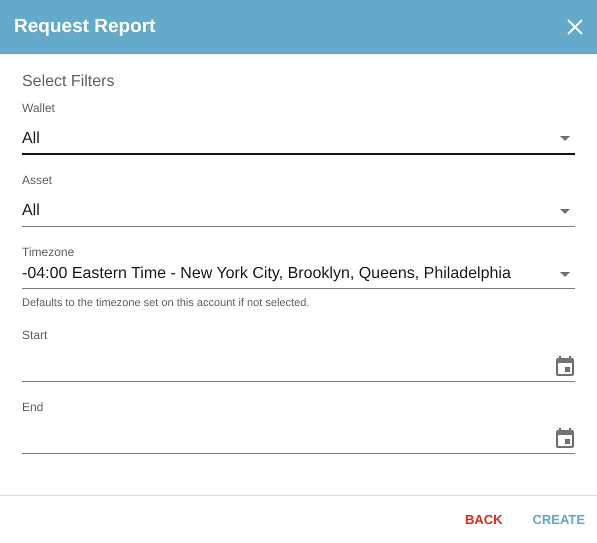 This screenshot has width=597, height=543. I want to click on back-button: BACK, so click(483, 520).